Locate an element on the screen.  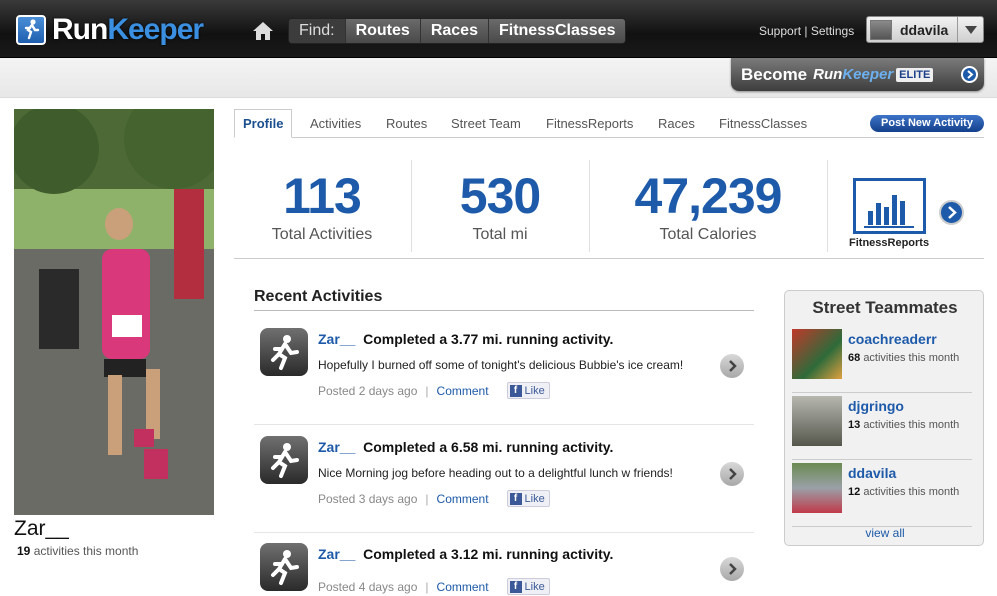
teammate-item: coachreaderr 68 activities this month is located at coordinates (882, 361).